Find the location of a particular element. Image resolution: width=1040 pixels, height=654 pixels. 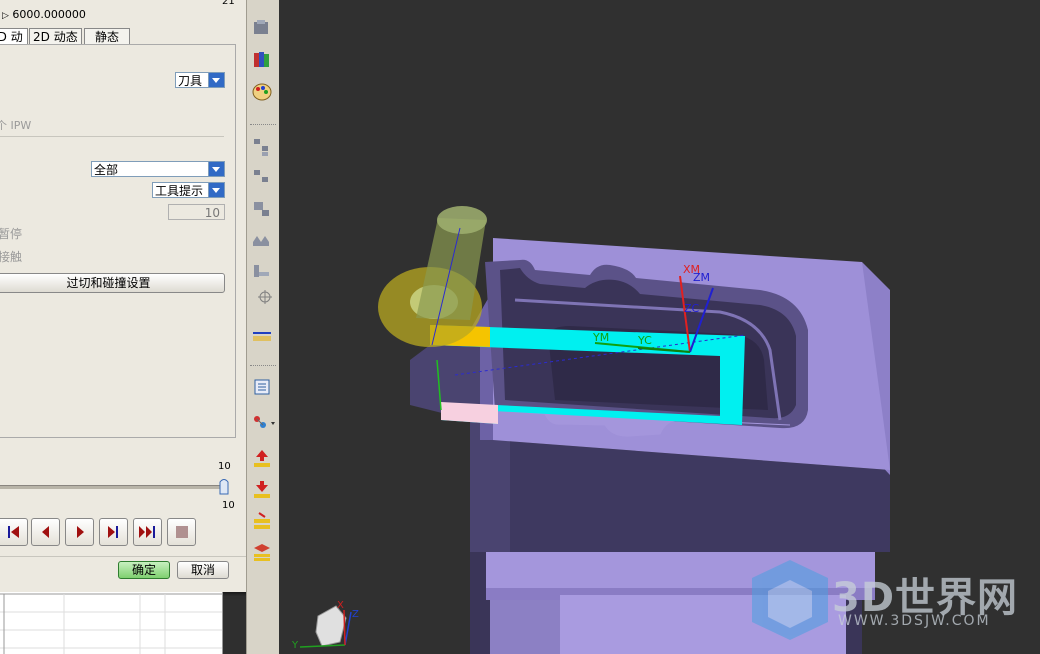

zm-label: ZM is located at coordinates (702, 277).